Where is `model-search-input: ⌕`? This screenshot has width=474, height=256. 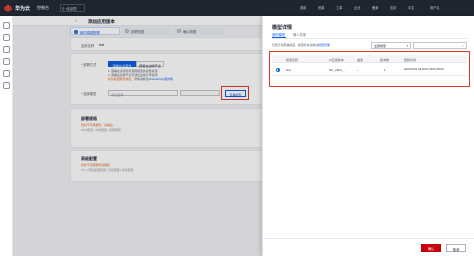 model-search-input: ⌕ is located at coordinates (440, 45).